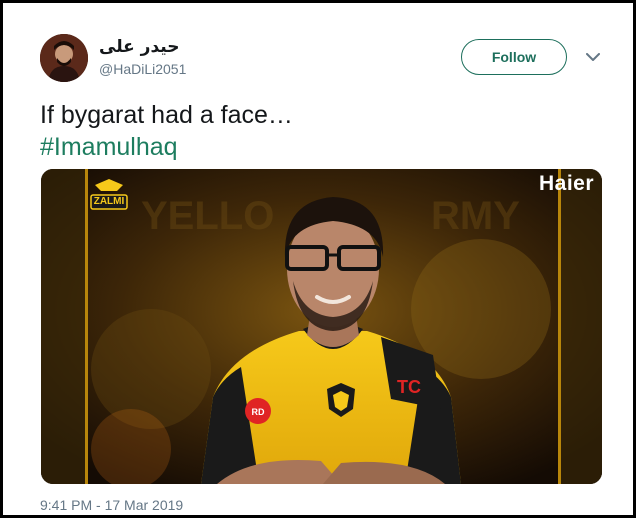 The image size is (636, 518). What do you see at coordinates (111, 505) in the screenshot?
I see `tweet-timestamp: 9:41 PM - 17 Mar 2019` at bounding box center [111, 505].